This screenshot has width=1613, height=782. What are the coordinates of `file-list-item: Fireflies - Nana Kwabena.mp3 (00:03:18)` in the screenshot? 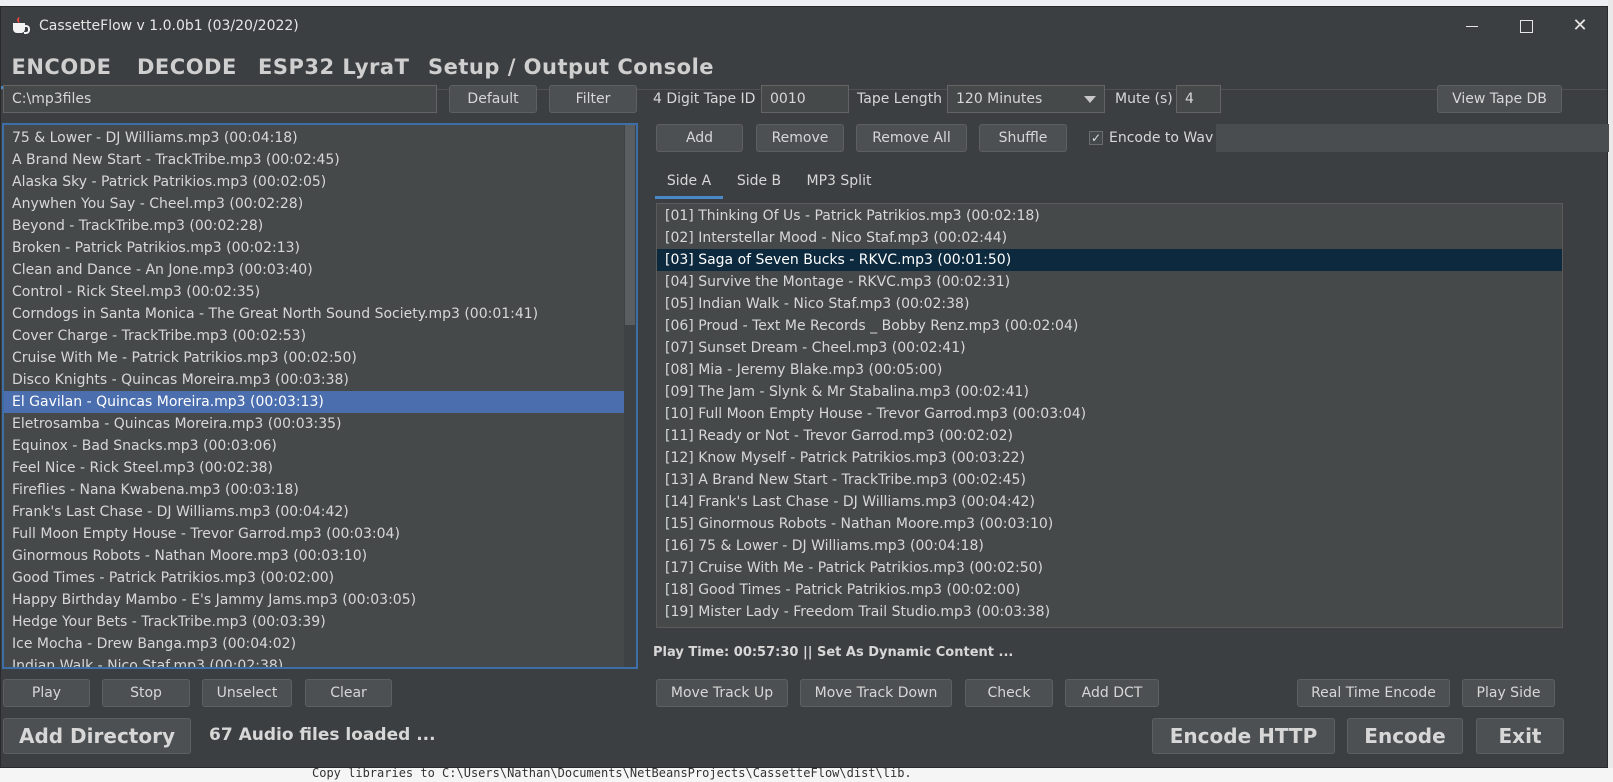 It's located at (320, 490).